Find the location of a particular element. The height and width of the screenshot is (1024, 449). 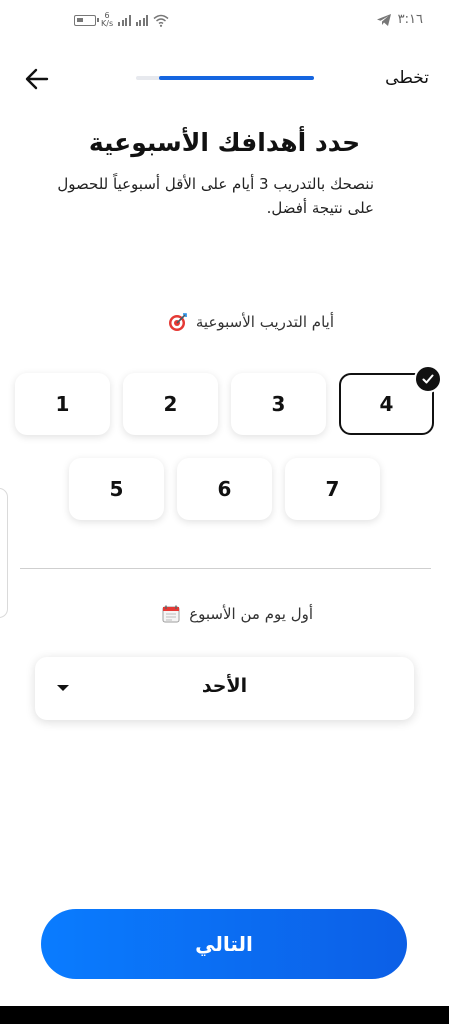

network-speed: 6 K/s is located at coordinates (107, 20).